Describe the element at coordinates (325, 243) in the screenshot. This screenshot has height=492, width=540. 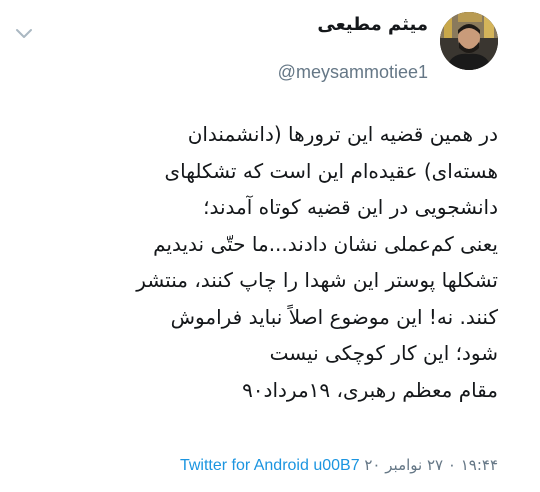
I see `tweet-line: یعنی کم‌عملی نشان دادند...ما حتّی ندیدیم` at that location.